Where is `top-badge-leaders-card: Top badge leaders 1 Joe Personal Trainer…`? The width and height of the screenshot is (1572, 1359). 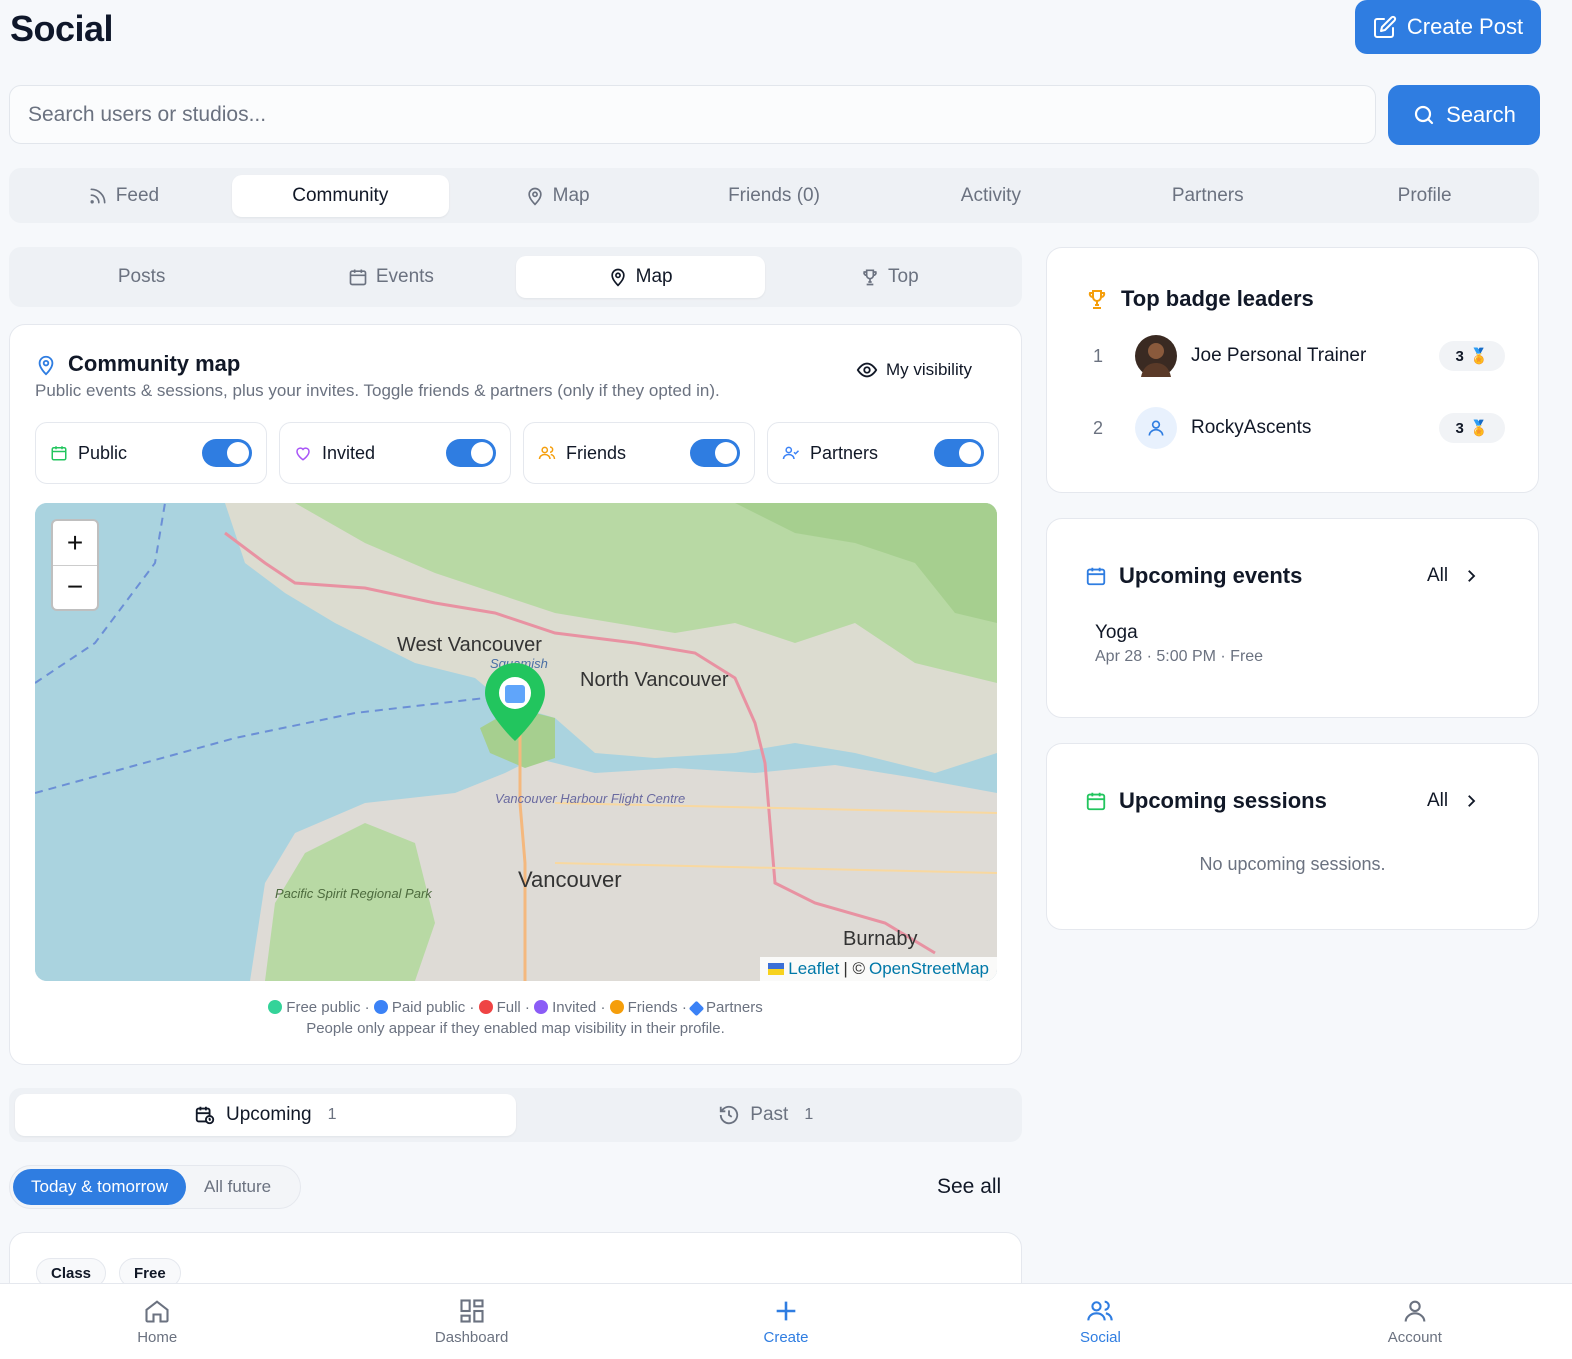
top-badge-leaders-card: Top badge leaders 1 Joe Personal Trainer… is located at coordinates (1292, 370).